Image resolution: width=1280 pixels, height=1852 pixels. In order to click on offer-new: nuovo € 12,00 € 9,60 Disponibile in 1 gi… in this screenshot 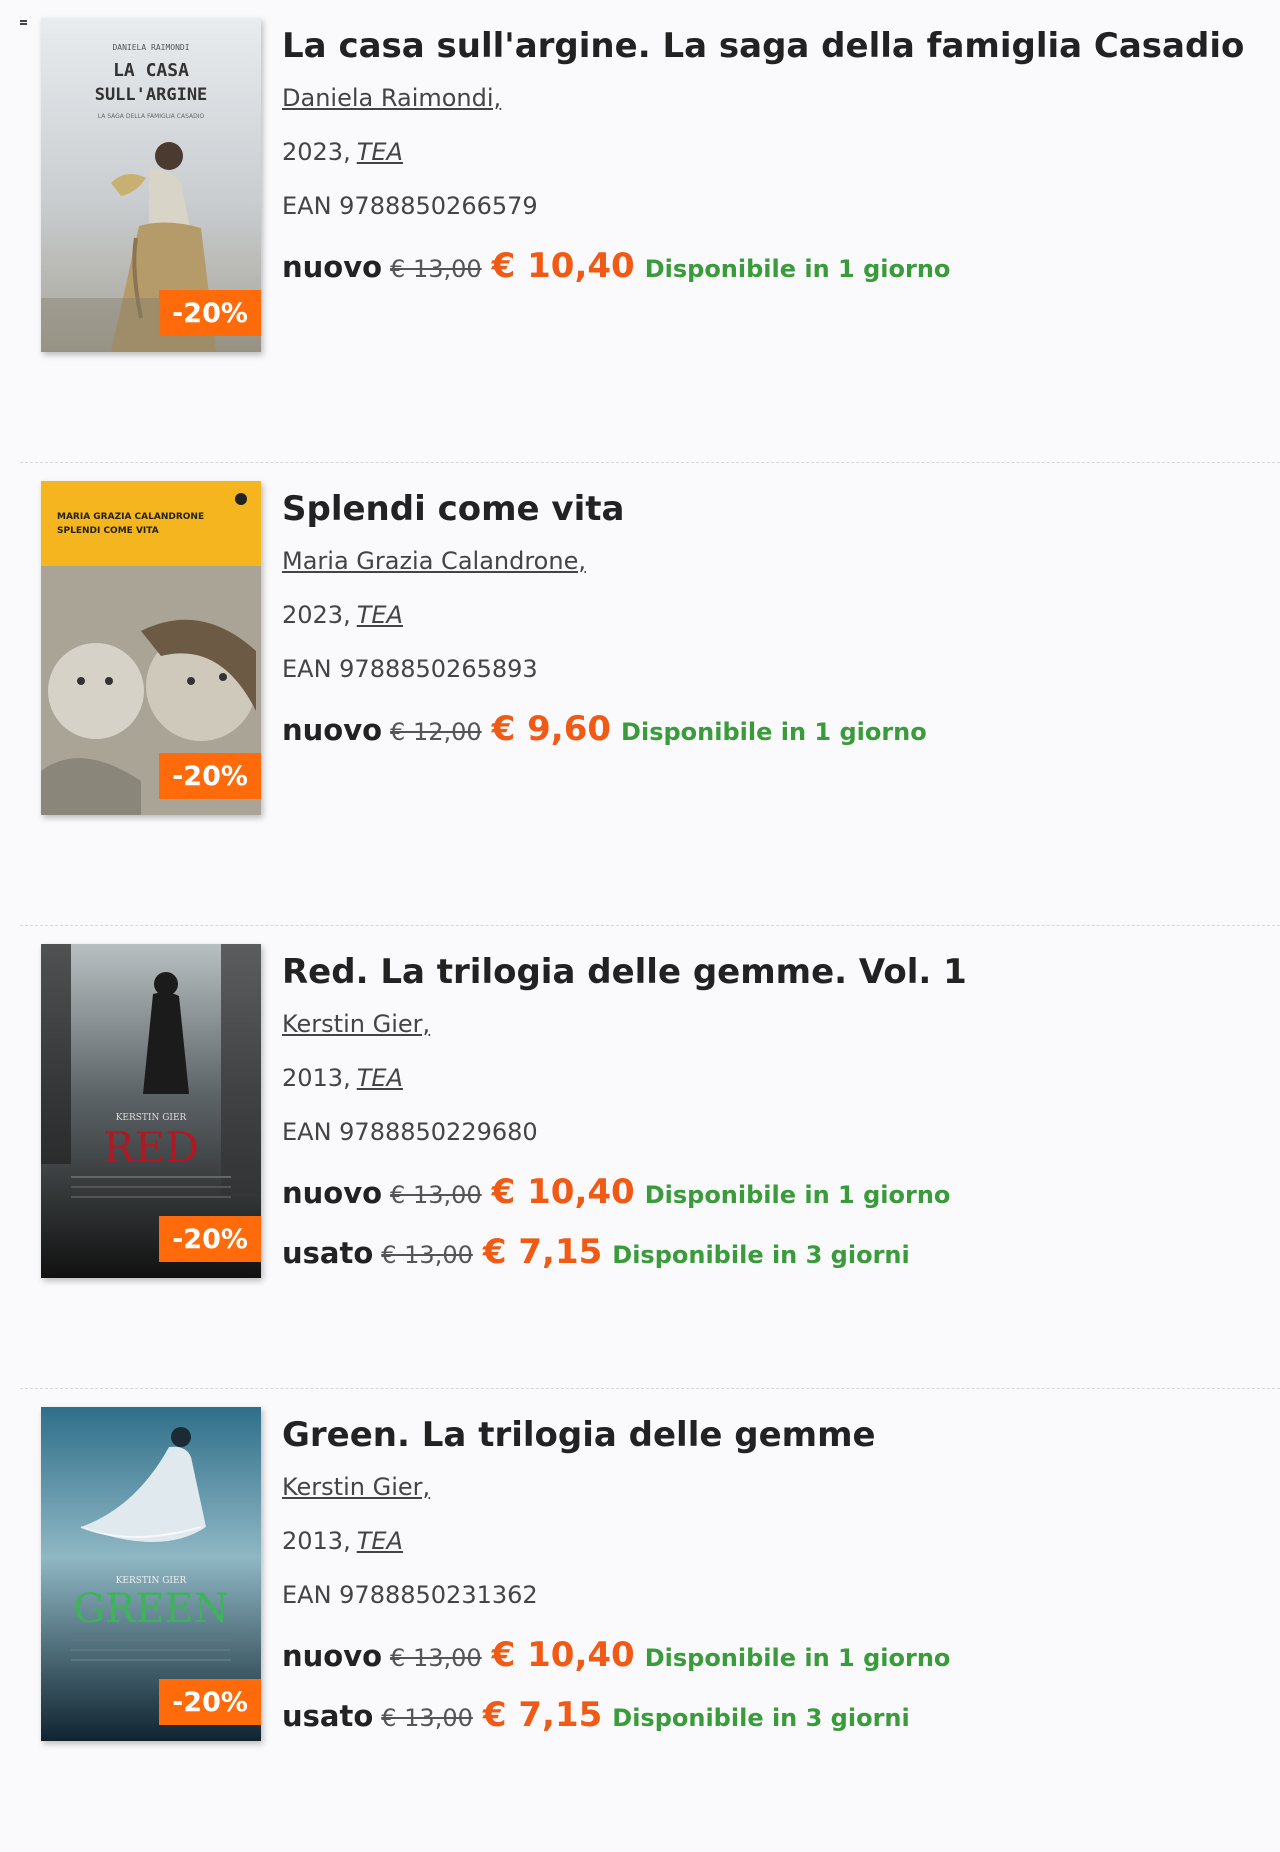, I will do `click(781, 729)`.